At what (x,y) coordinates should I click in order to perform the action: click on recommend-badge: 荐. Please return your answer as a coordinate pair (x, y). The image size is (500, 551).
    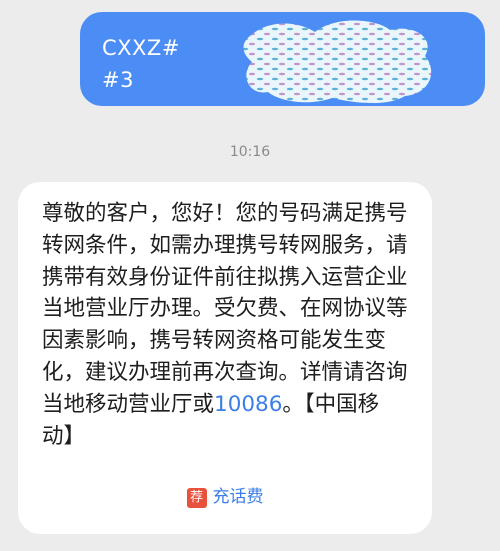
    Looking at the image, I should click on (196, 498).